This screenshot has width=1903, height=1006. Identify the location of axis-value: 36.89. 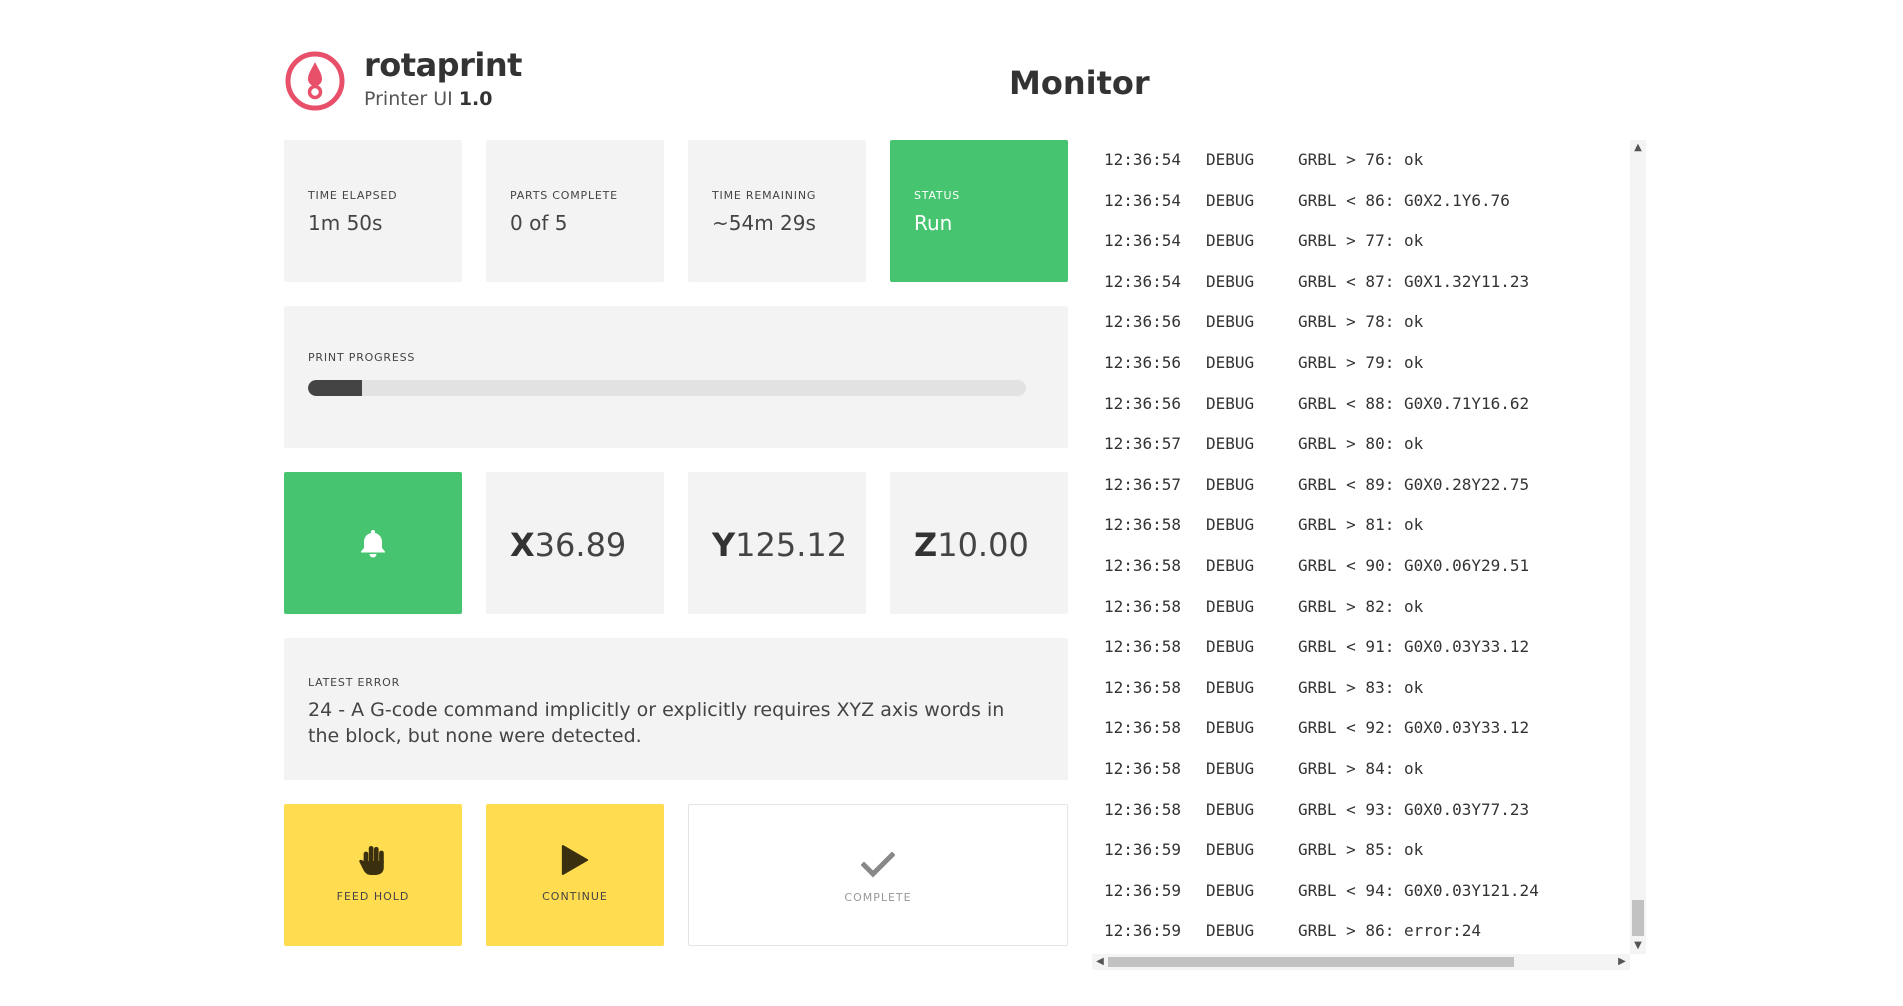
(580, 545).